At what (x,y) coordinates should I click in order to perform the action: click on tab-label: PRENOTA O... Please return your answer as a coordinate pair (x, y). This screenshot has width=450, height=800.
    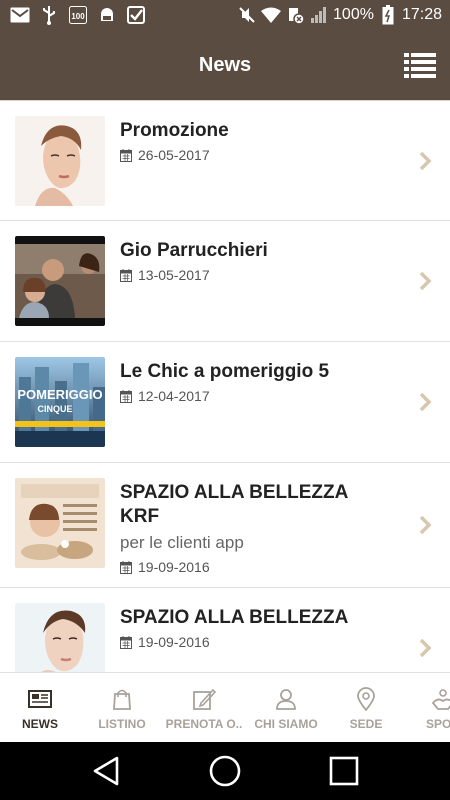
    Looking at the image, I should click on (204, 724).